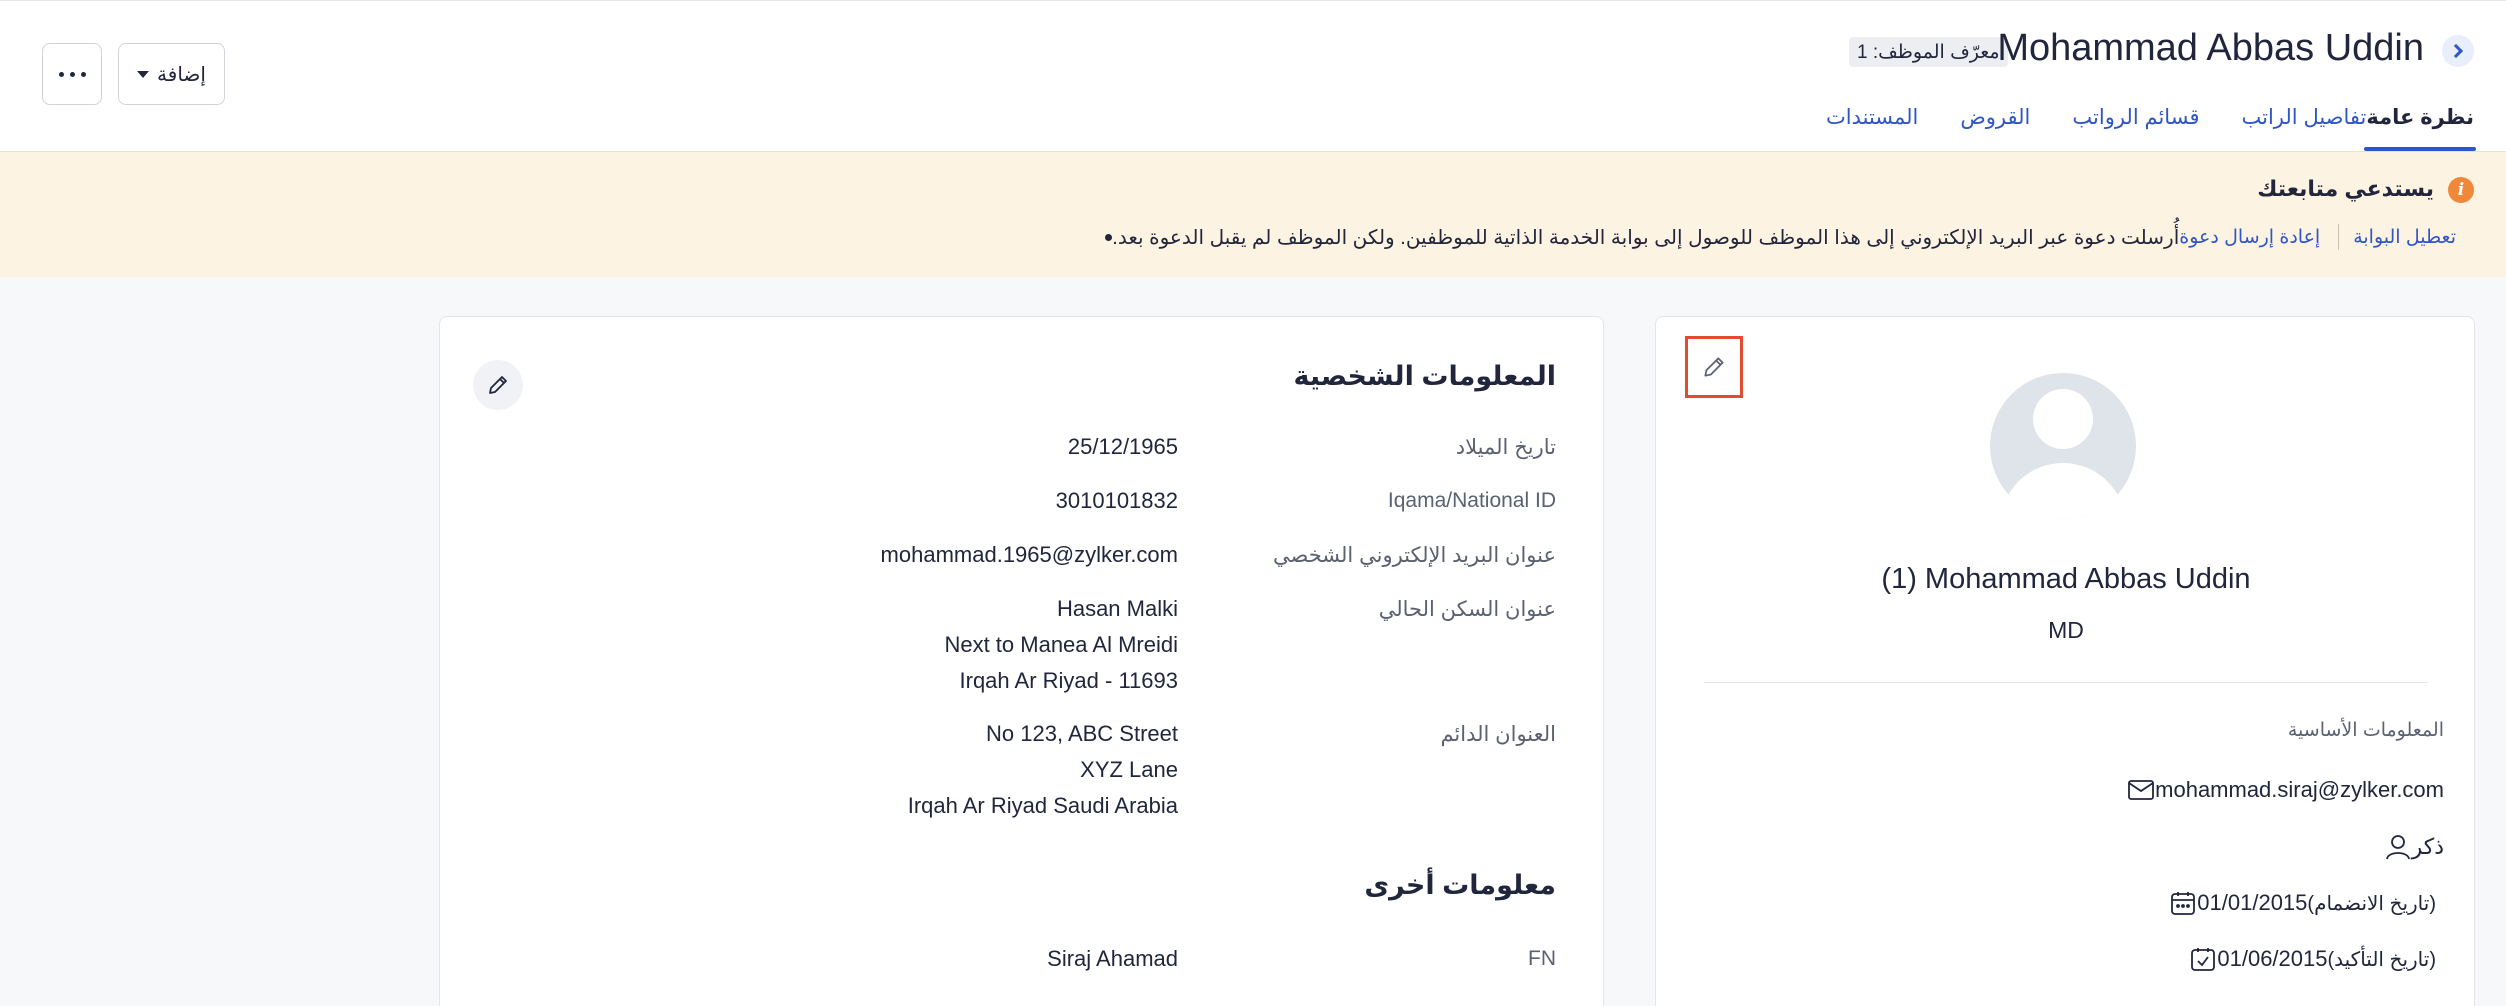 This screenshot has height=1006, width=2506. I want to click on profile-email: mohammad.siraj@zylker.com, so click(2299, 789).